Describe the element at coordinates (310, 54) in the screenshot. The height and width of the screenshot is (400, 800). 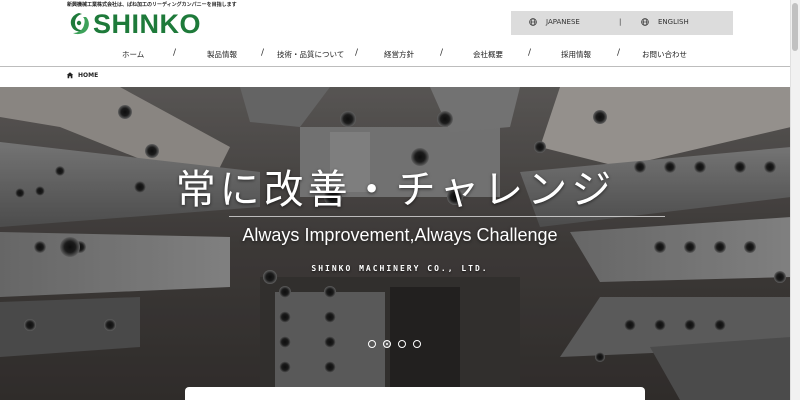
I see `nav-item-technology-quality: 技術・品質について` at that location.